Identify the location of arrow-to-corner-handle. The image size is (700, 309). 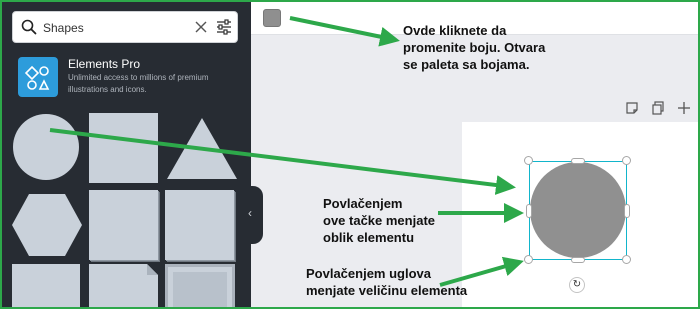
(481, 271).